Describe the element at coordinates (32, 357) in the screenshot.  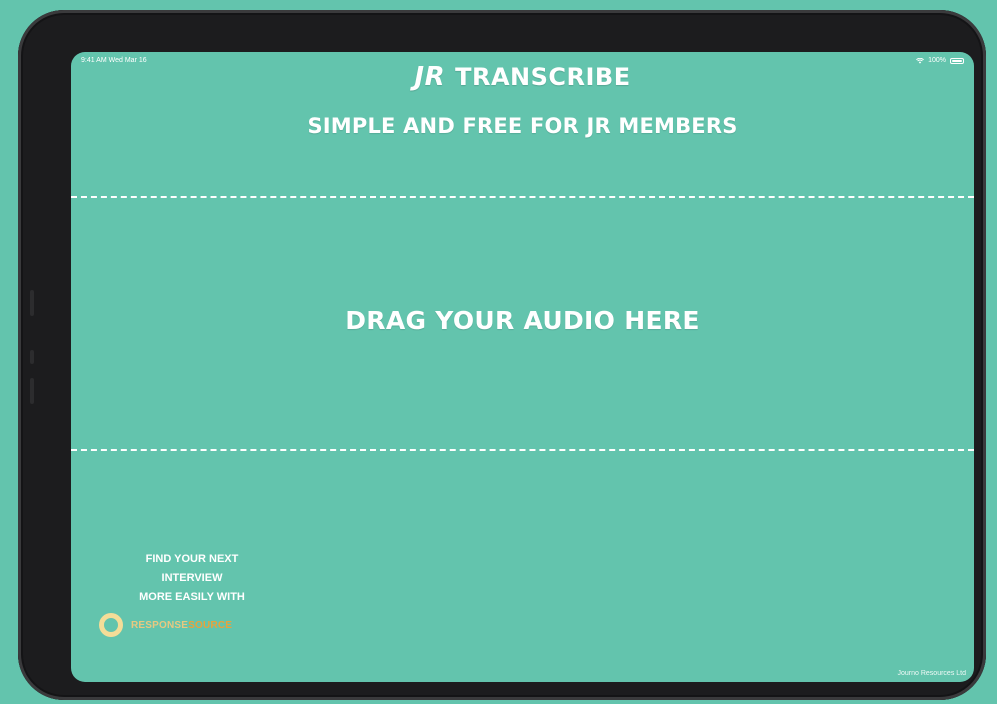
I see `mute-button` at that location.